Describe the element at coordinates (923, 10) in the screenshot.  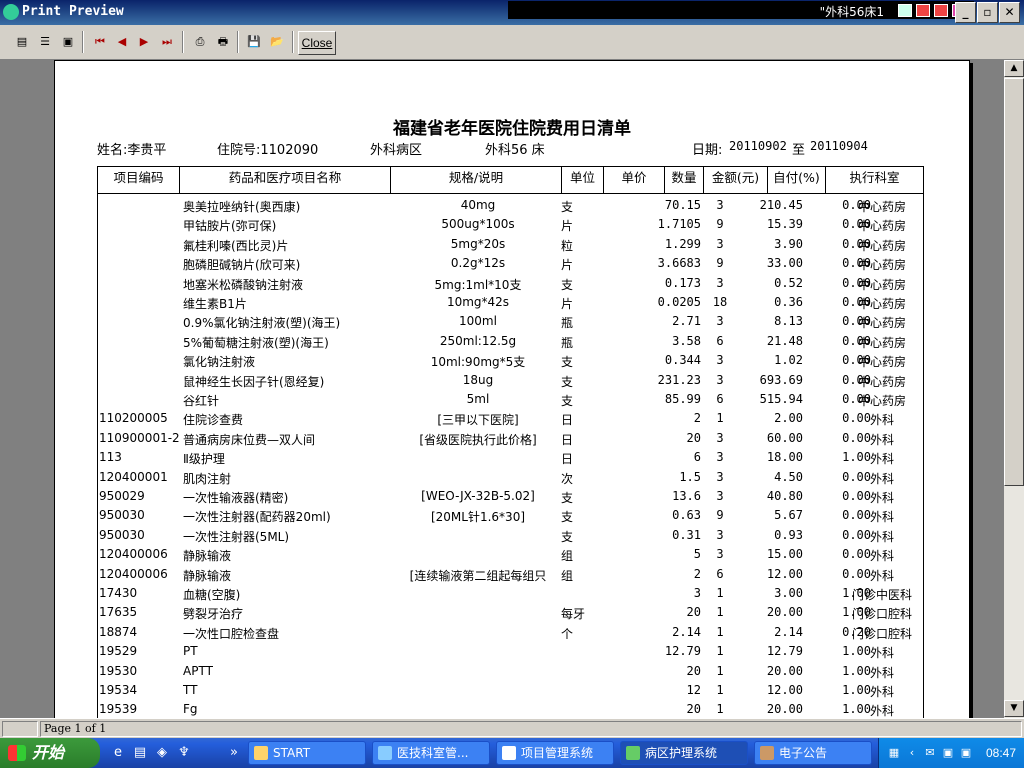
I see `minimize-app-icon` at that location.